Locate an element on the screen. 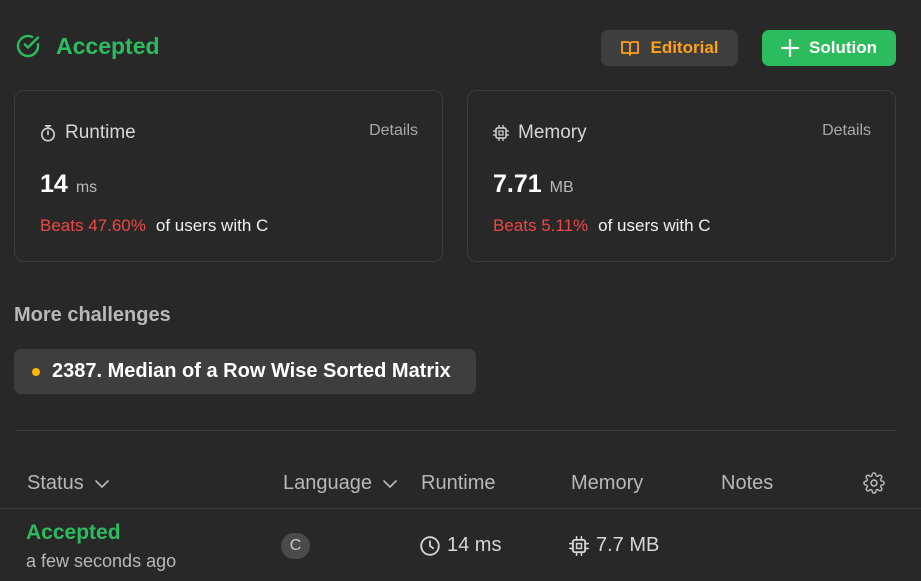 This screenshot has width=921, height=581. memory-column-header: Memory is located at coordinates (607, 483).